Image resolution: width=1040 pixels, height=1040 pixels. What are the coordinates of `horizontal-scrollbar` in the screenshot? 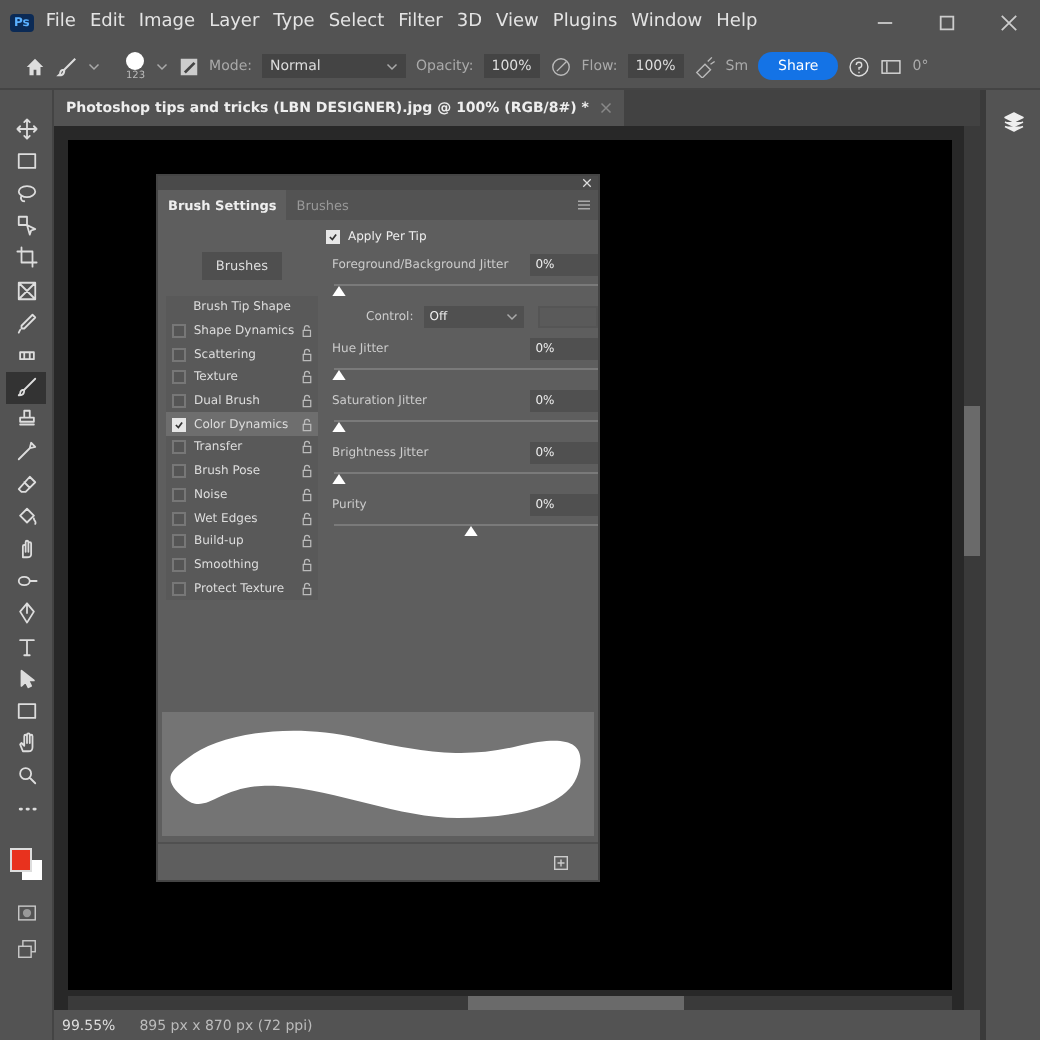 It's located at (510, 1003).